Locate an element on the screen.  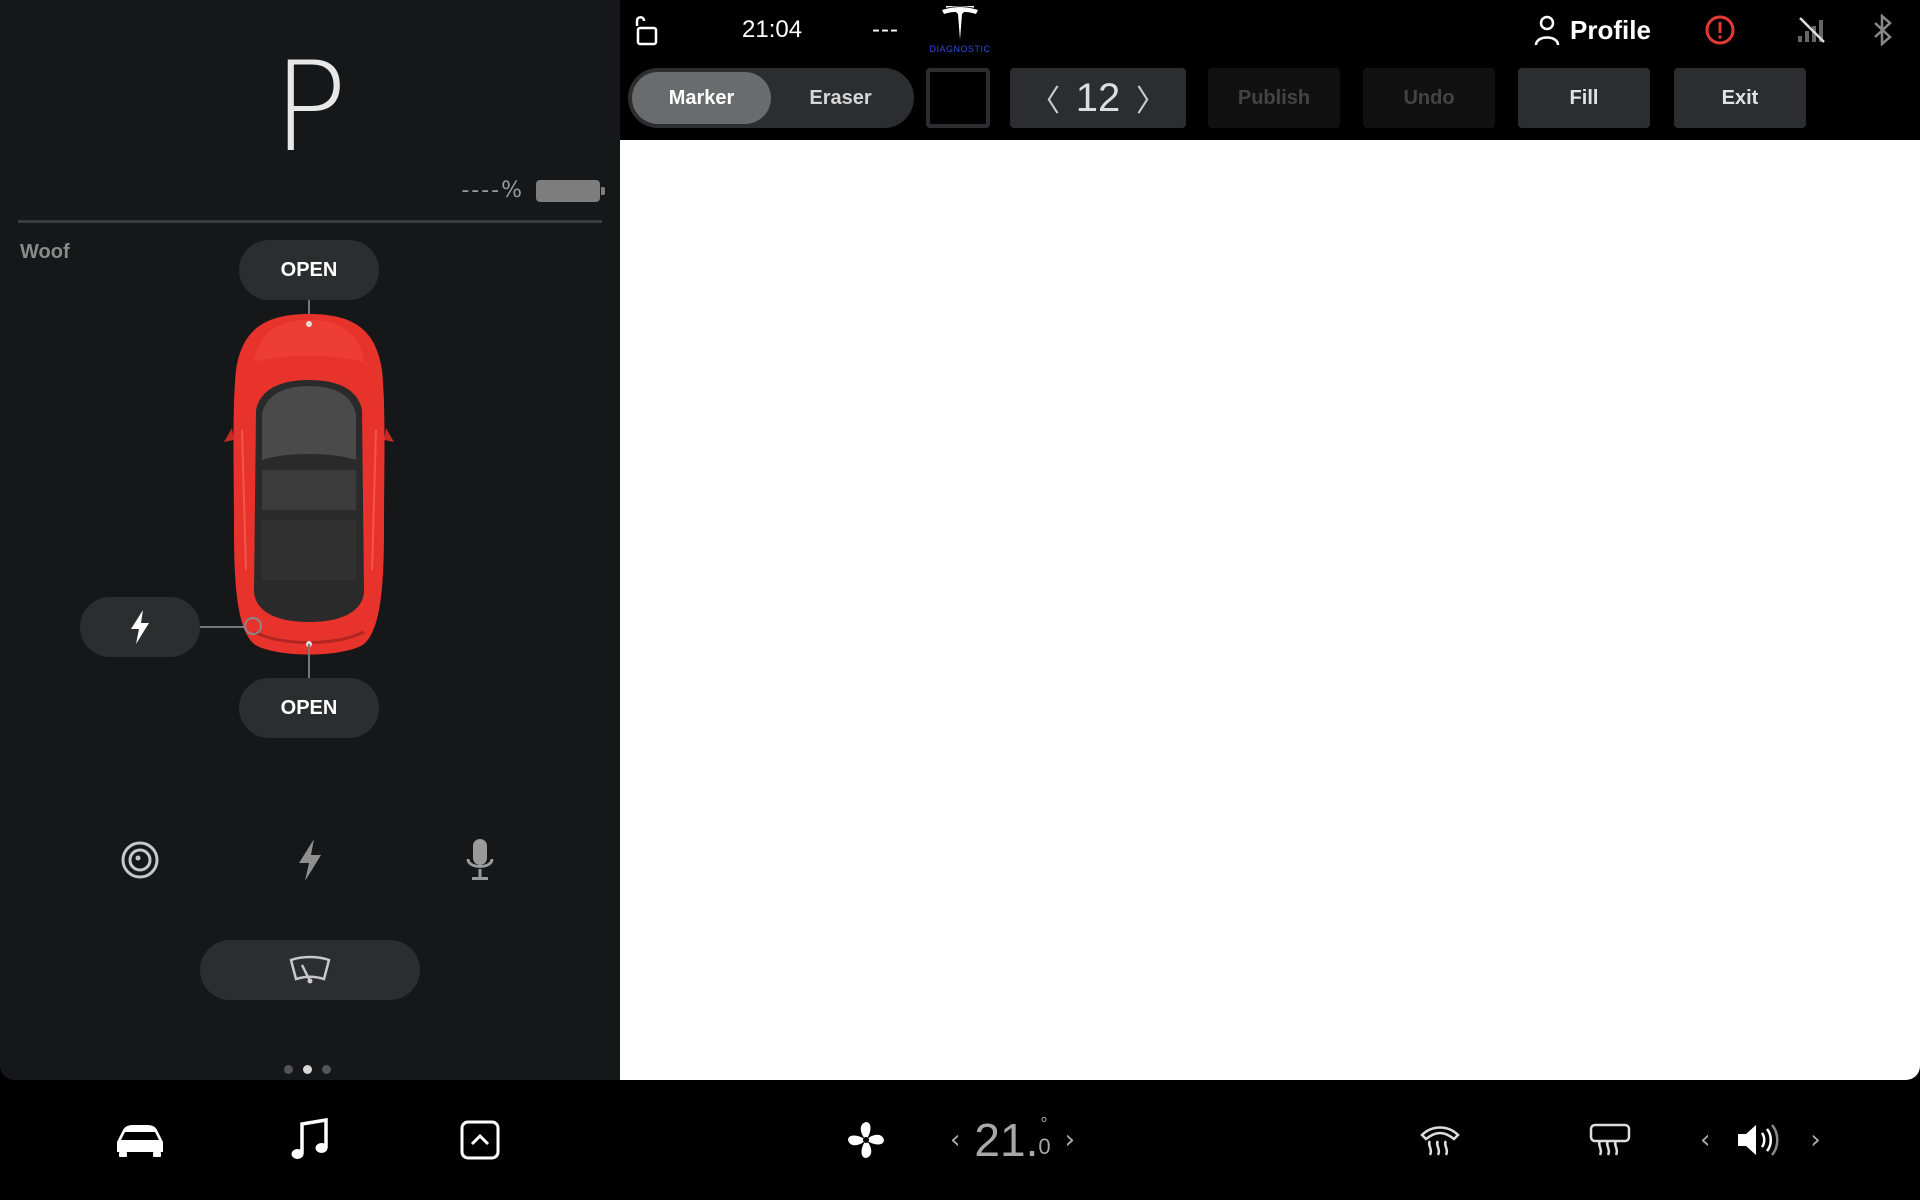
bottom-dock: ‹ 21. ° 0 › ‹ › is located at coordinates (960, 1140).